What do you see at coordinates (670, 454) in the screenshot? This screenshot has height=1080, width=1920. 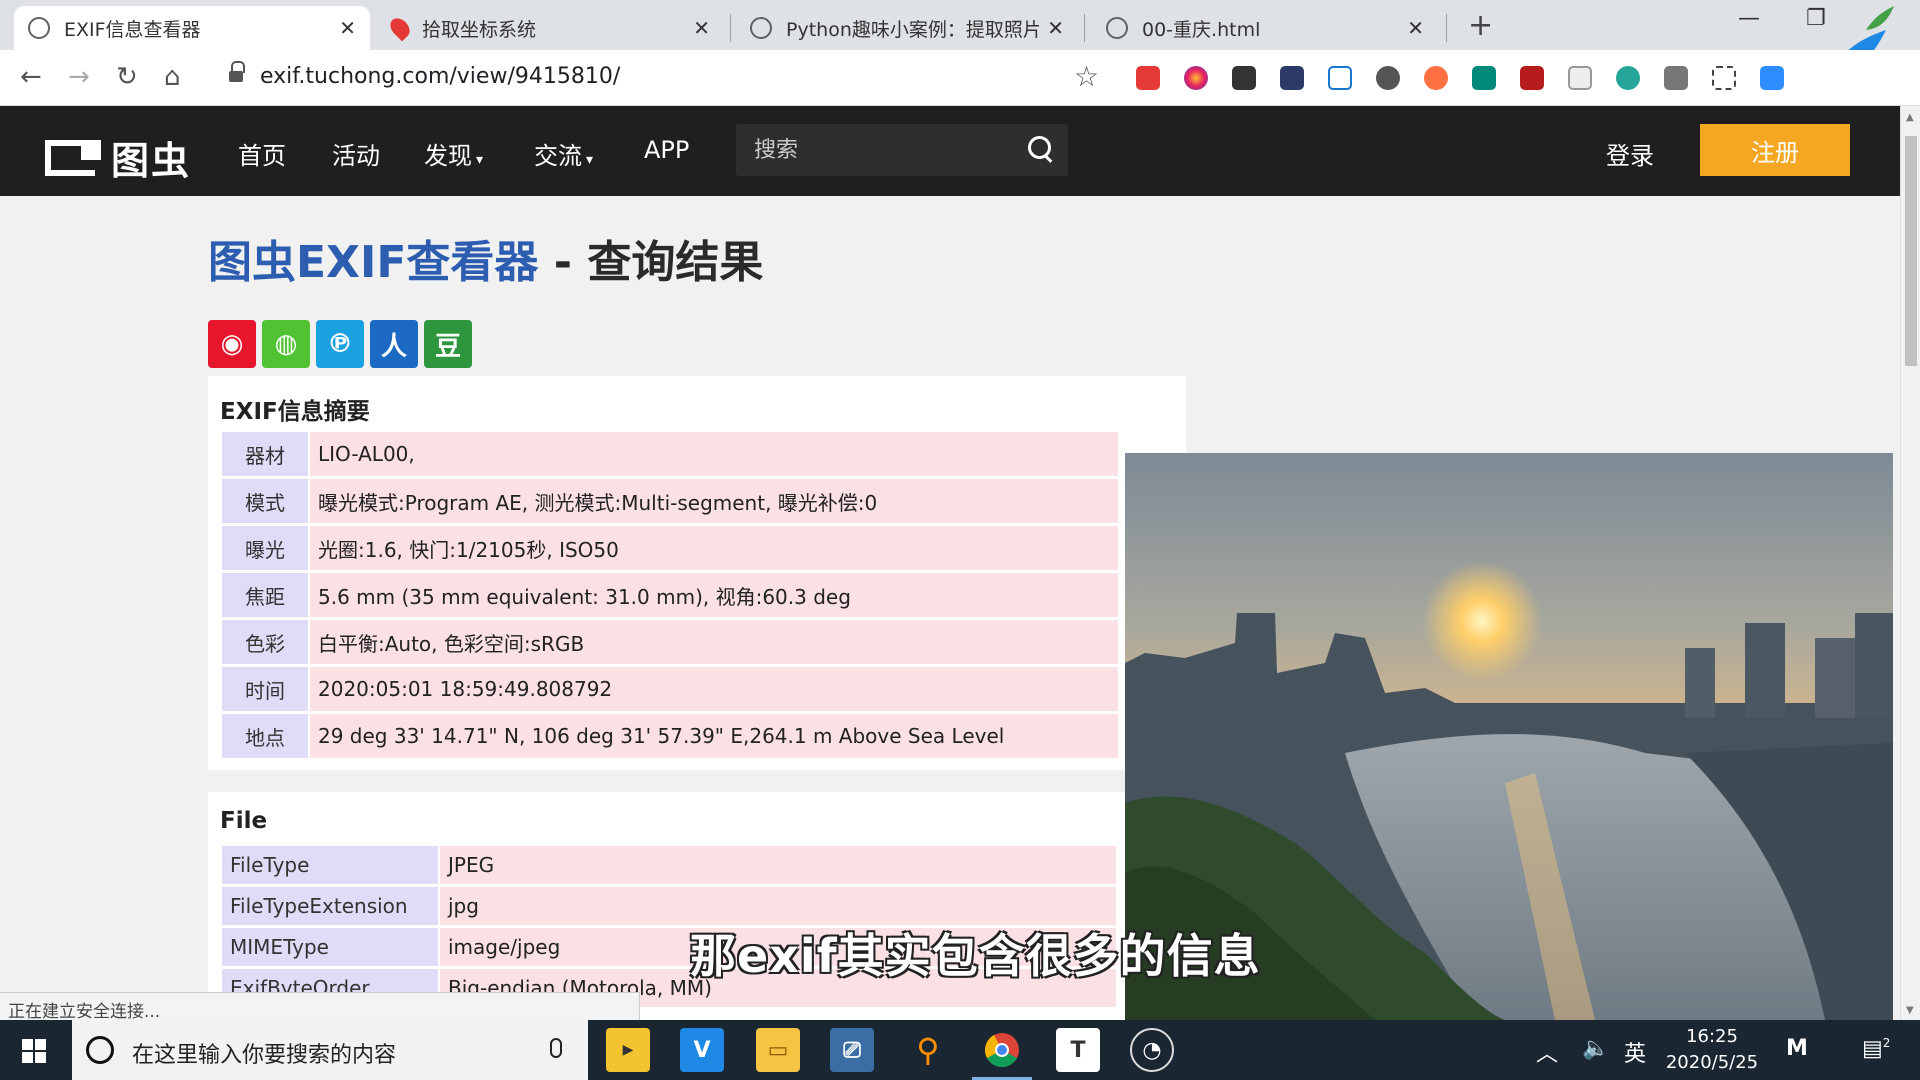 I see `table-row: 器材 LIO-AL00,` at bounding box center [670, 454].